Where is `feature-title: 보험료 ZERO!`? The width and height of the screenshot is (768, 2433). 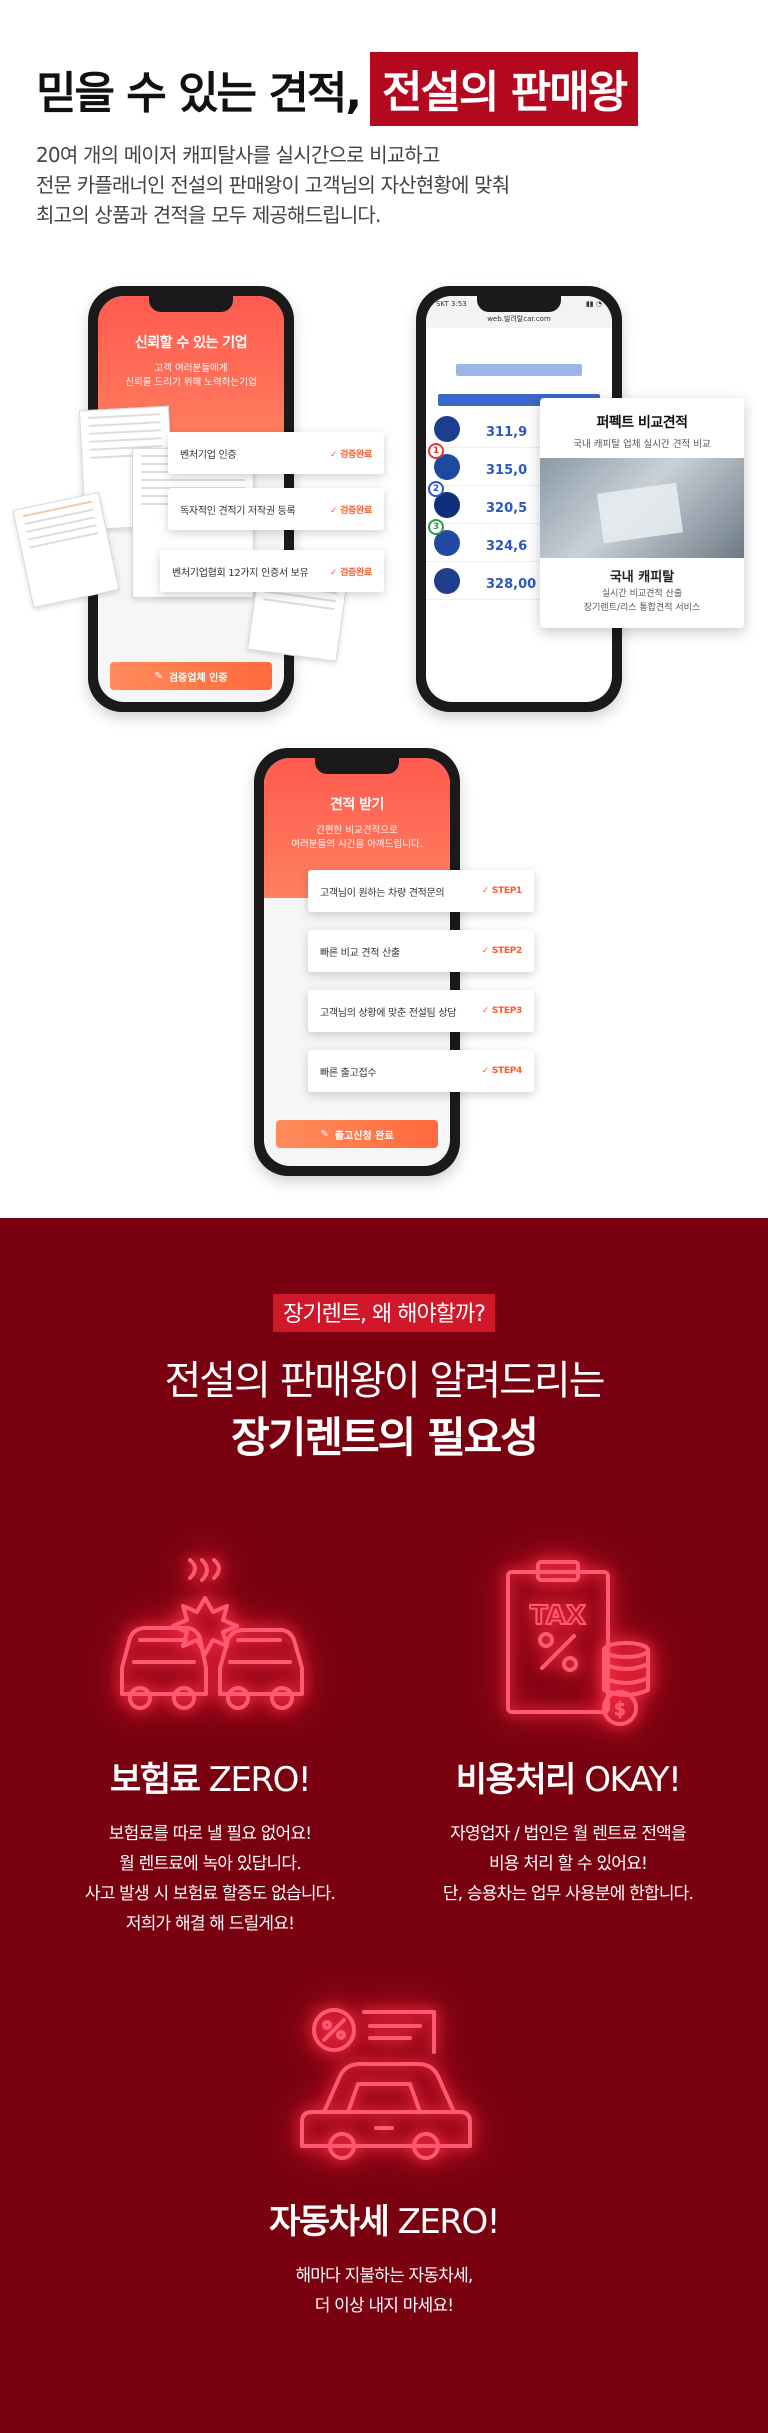 feature-title: 보험료 ZERO! is located at coordinates (210, 1780).